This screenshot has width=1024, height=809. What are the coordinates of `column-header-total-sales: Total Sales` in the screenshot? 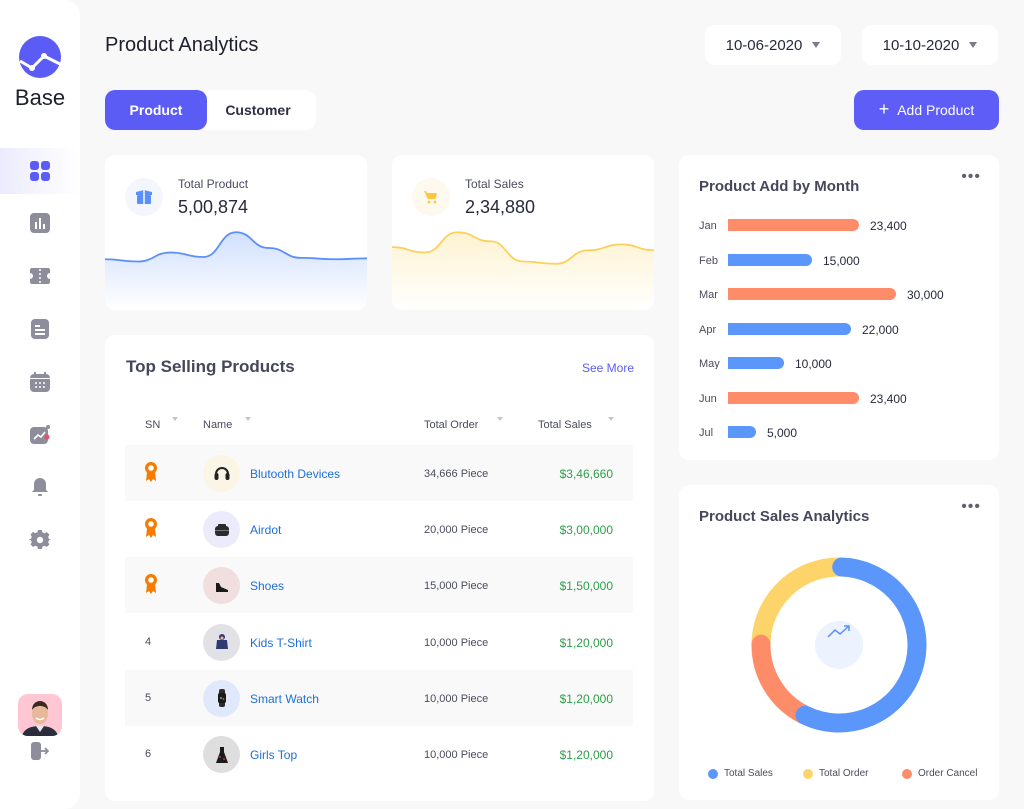 It's located at (565, 424).